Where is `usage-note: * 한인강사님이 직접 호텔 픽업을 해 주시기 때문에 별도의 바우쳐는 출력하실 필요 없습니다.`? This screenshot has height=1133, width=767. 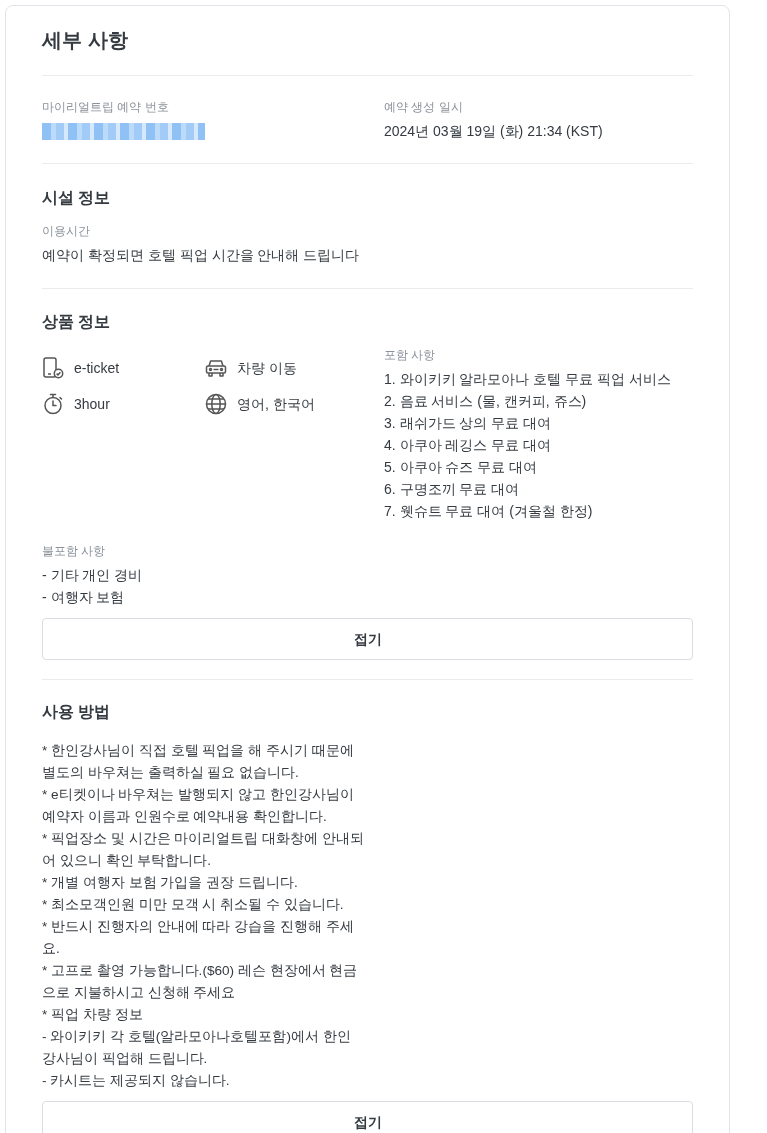
usage-note: * 한인강사님이 직접 호텔 픽업을 해 주시기 때문에 별도의 바우쳐는 출력하실 필요 없습니다. is located at coordinates (198, 762).